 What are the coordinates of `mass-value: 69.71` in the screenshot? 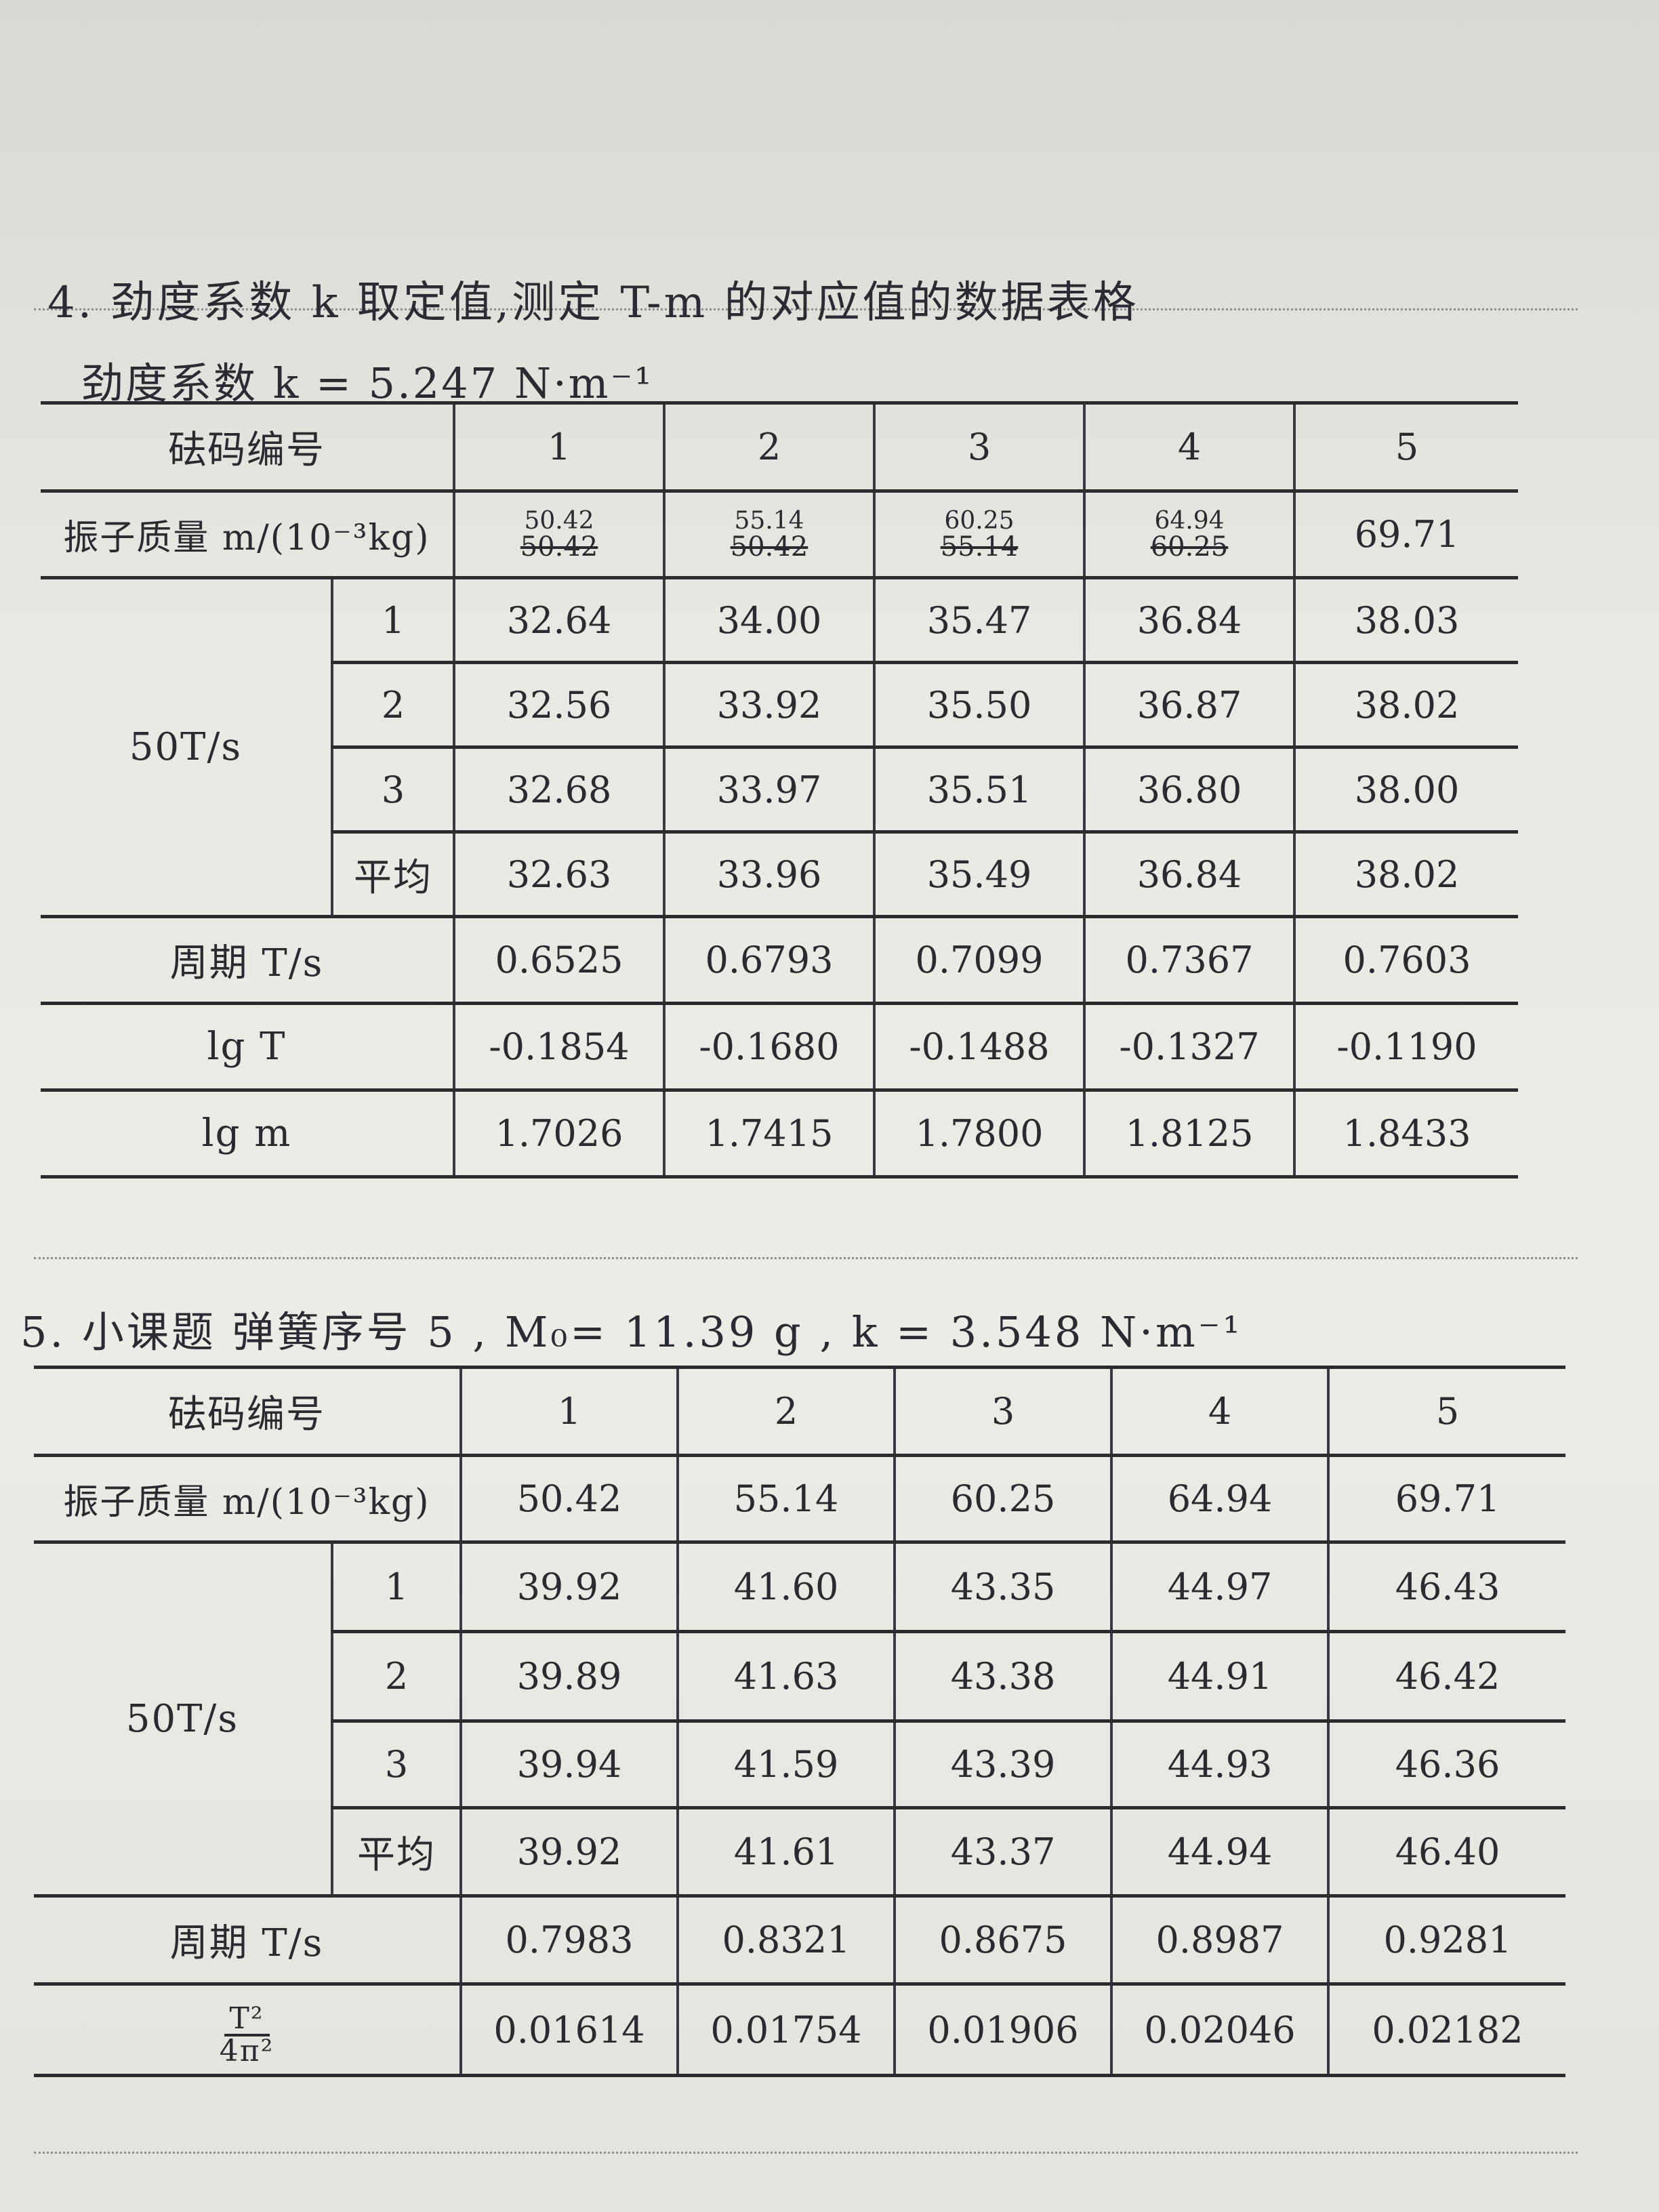 It's located at (1407, 534).